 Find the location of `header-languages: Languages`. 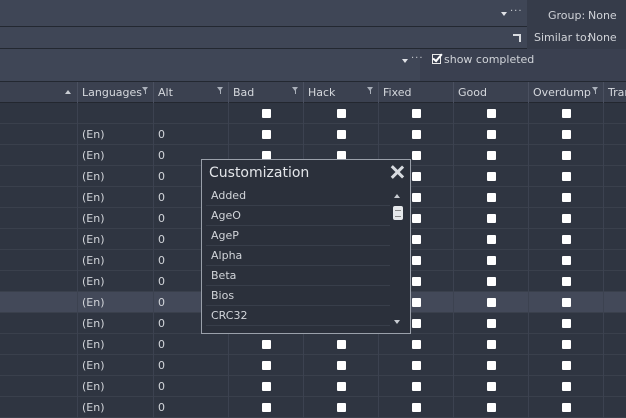

header-languages: Languages is located at coordinates (116, 92).